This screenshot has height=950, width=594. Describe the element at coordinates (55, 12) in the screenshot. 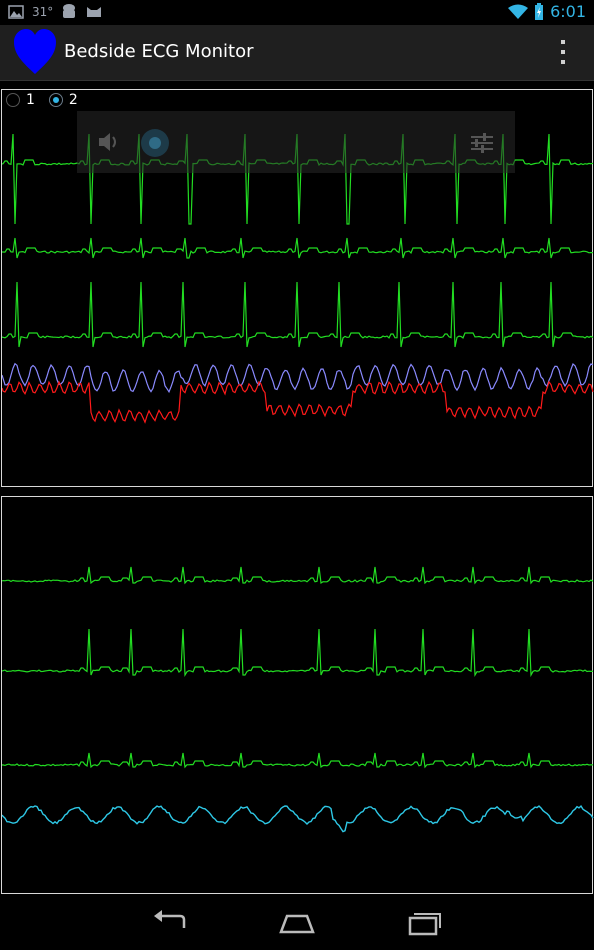

I see `status-left: 31°` at that location.